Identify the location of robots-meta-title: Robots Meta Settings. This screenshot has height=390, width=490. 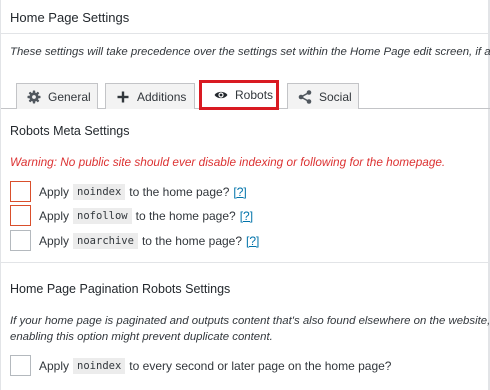
(70, 131).